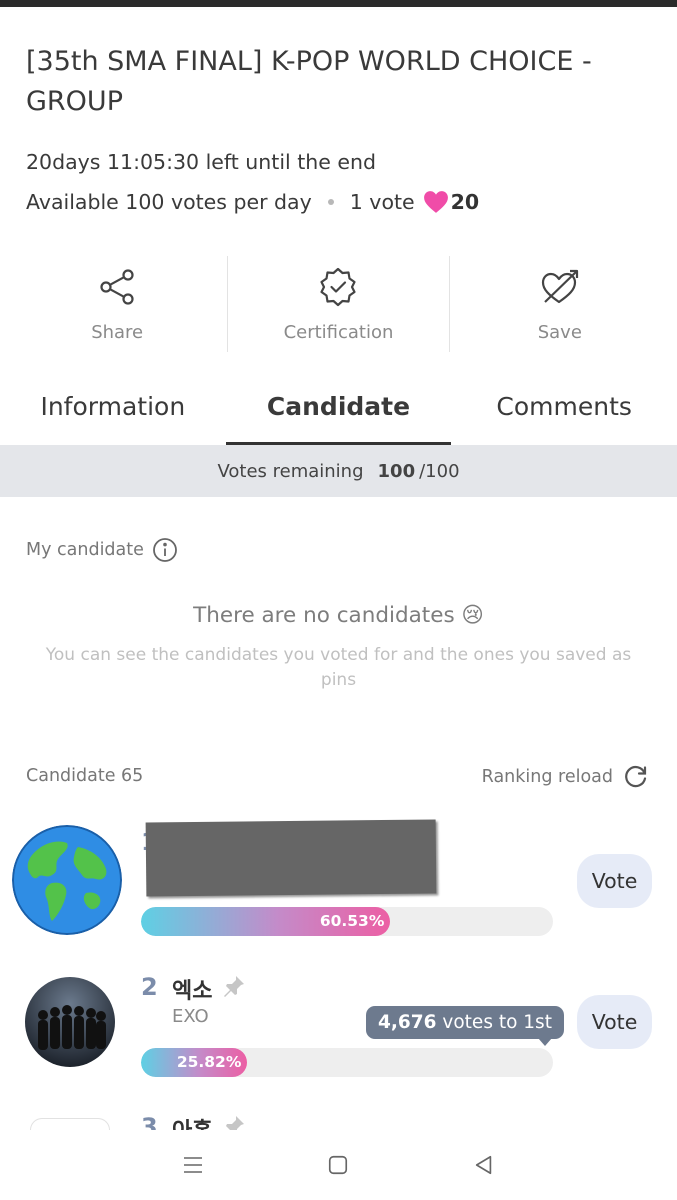 The width and height of the screenshot is (677, 1200). I want to click on heart-arrow-icon, so click(559, 286).